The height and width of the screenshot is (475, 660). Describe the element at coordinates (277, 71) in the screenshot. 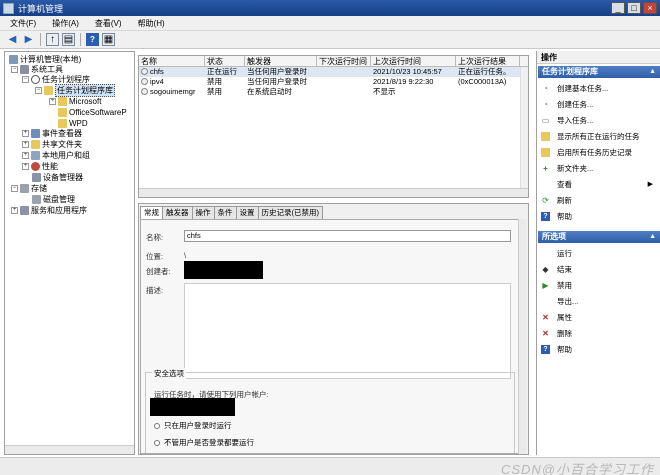

I see `task-trigger: 当任何用户登录时` at that location.